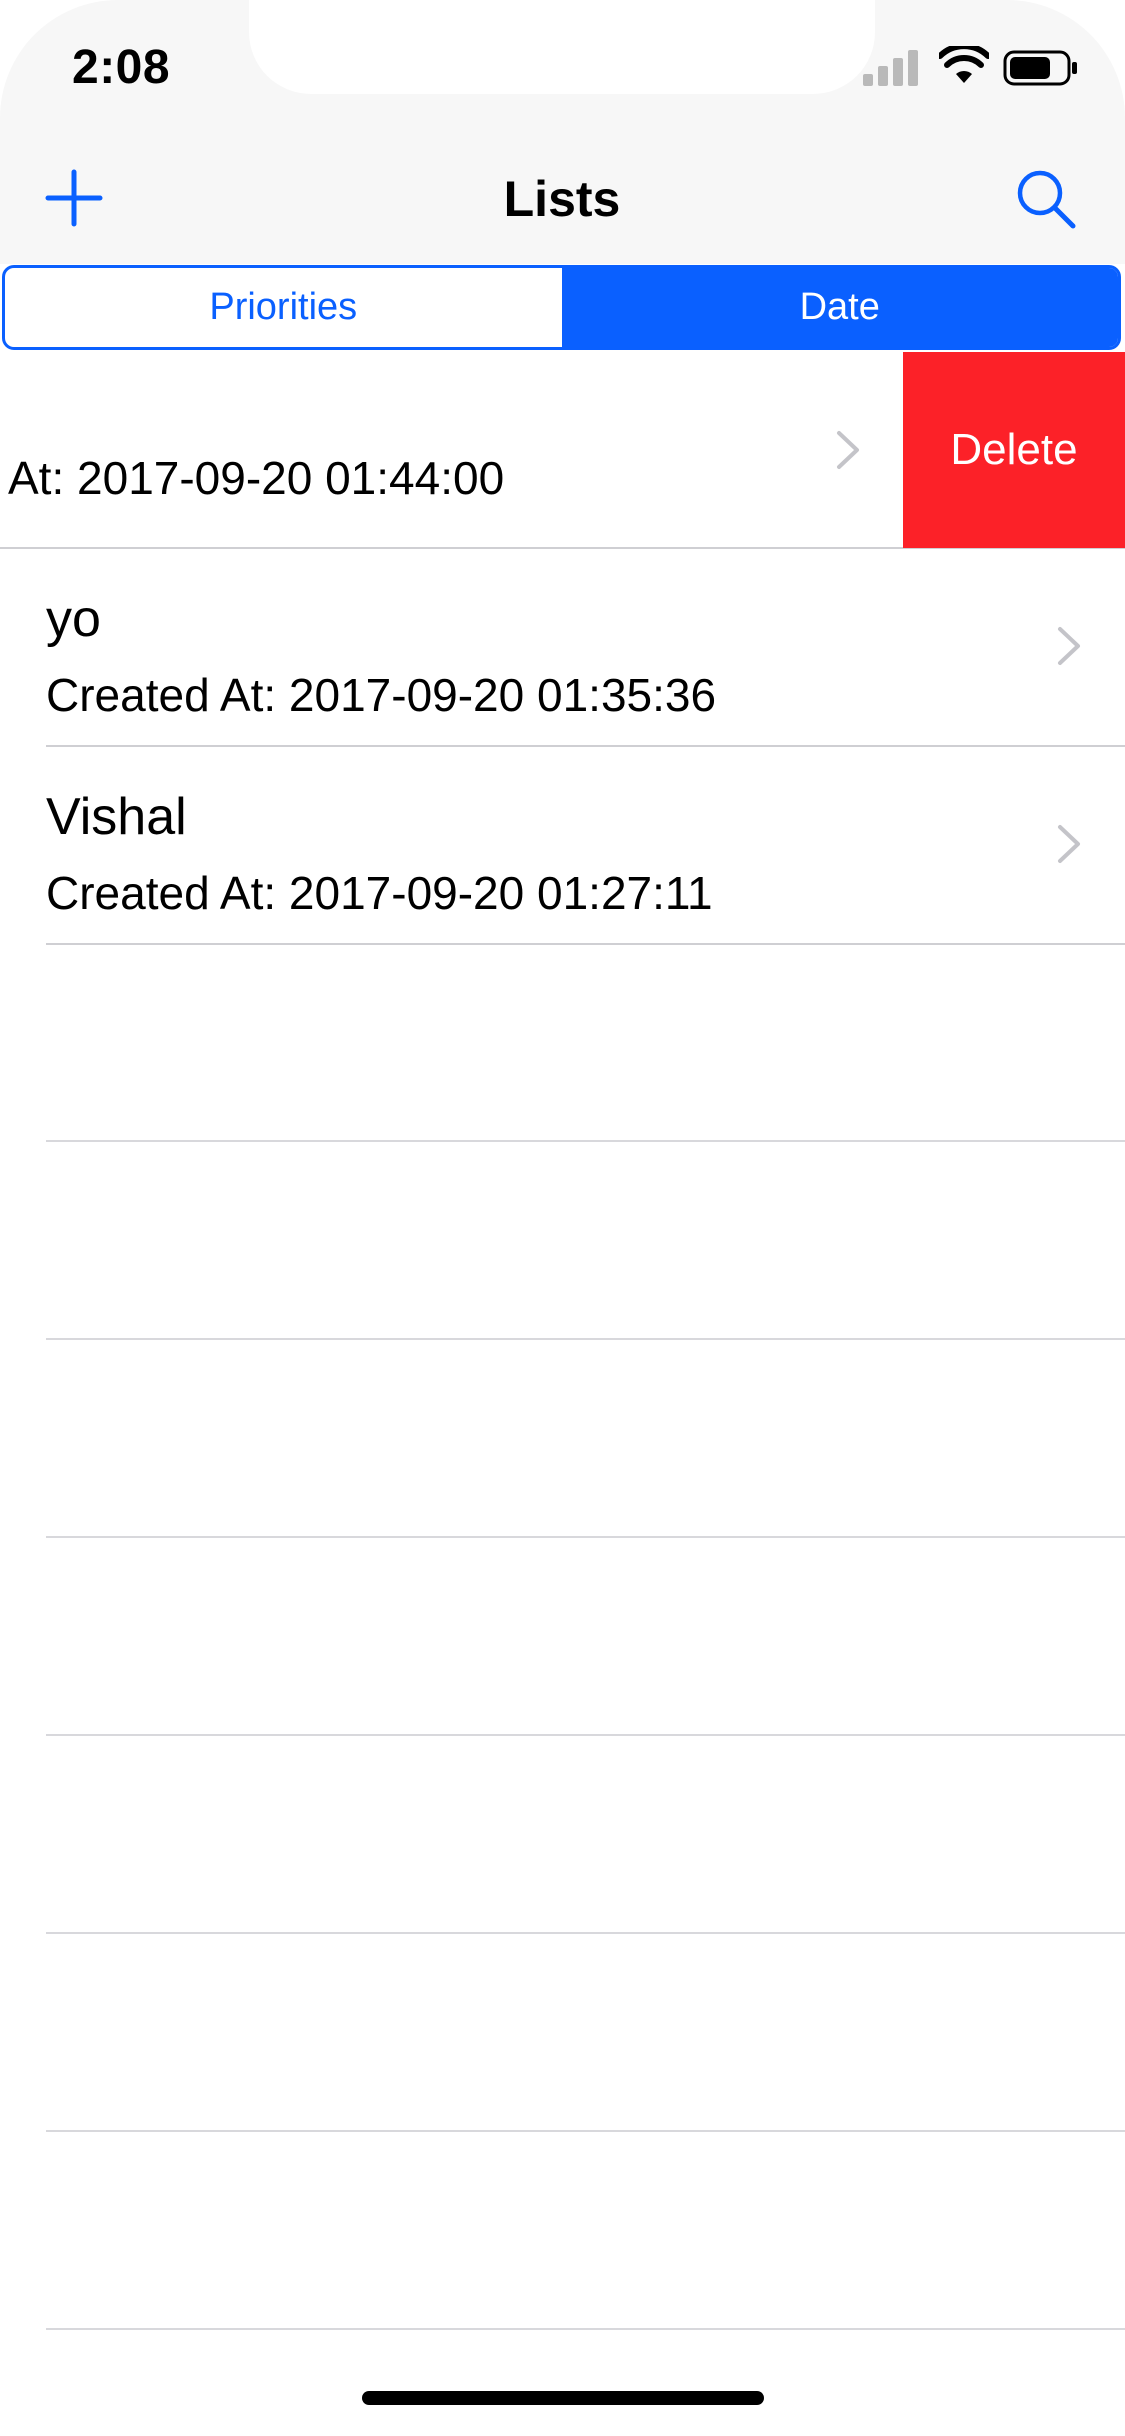 Image resolution: width=1125 pixels, height=2436 pixels. I want to click on list-row-content: yo Created At: 2017-09-20 01:35:36, so click(562, 648).